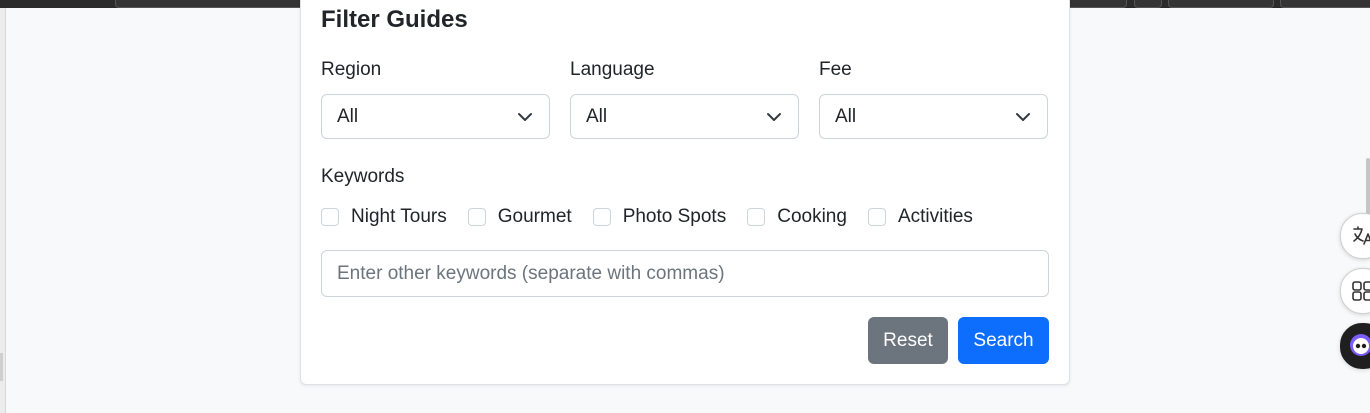 This screenshot has height=413, width=1370. Describe the element at coordinates (3, 210) in the screenshot. I see `left-edge-panel` at that location.